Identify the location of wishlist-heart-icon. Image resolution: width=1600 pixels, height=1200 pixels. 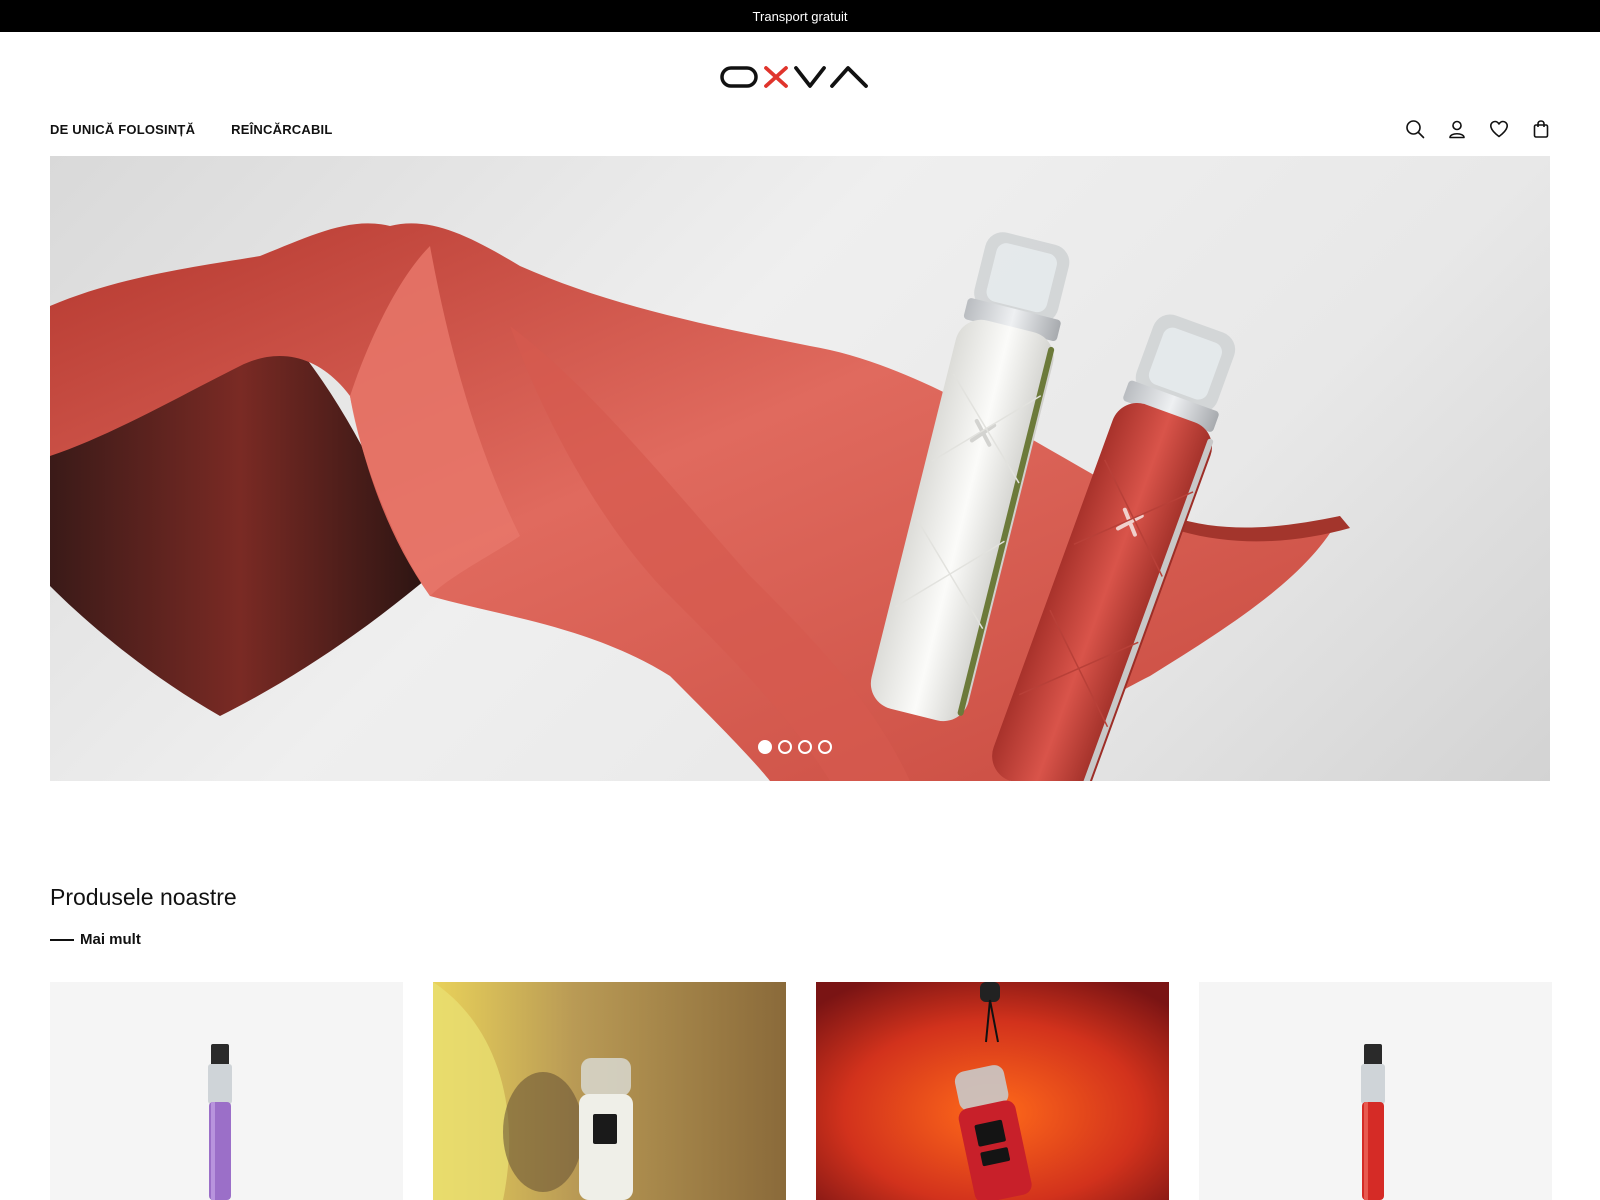
(1499, 129).